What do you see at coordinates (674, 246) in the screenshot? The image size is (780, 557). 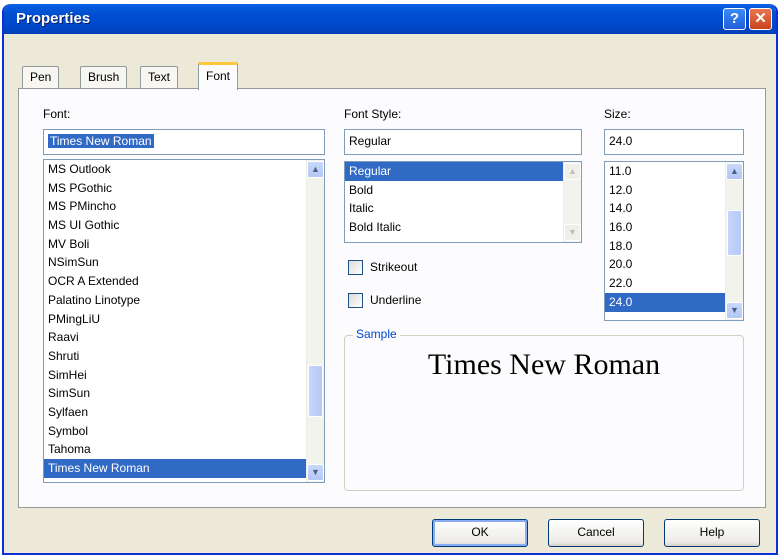 I see `list-item: 18.0` at bounding box center [674, 246].